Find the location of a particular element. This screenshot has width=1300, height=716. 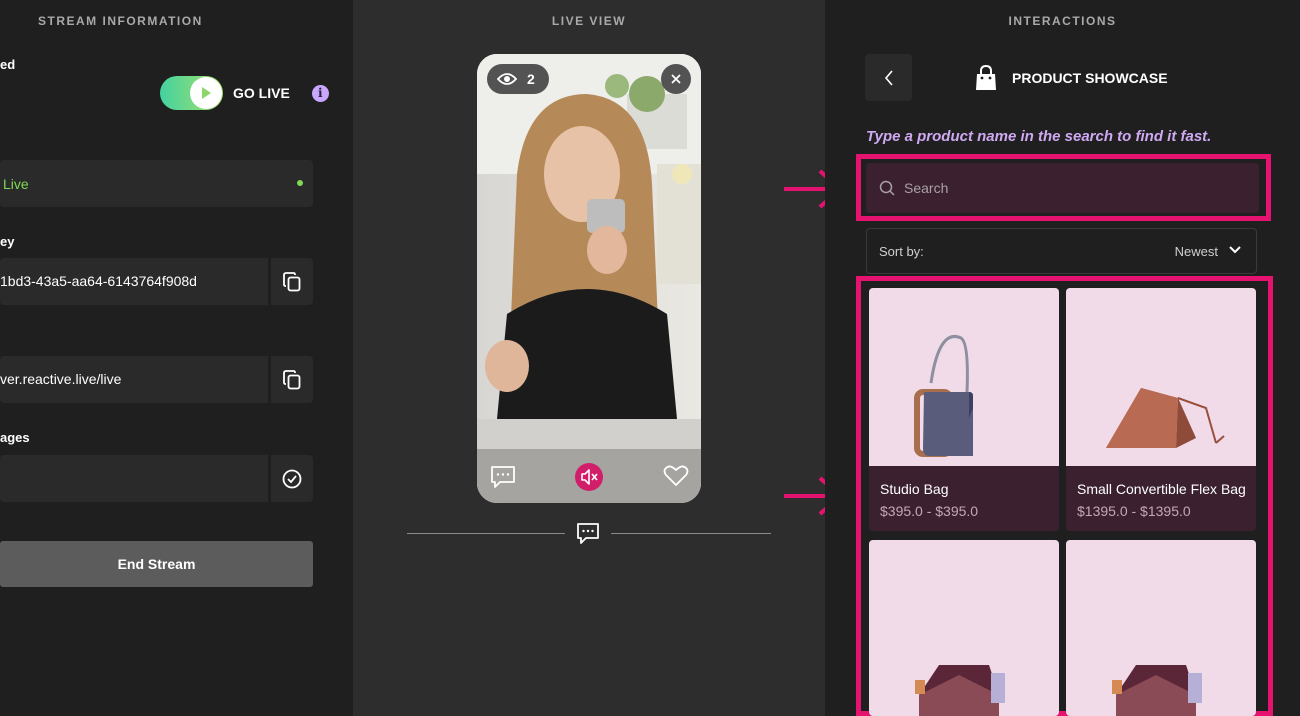

search-placeholder: Search is located at coordinates (926, 188).